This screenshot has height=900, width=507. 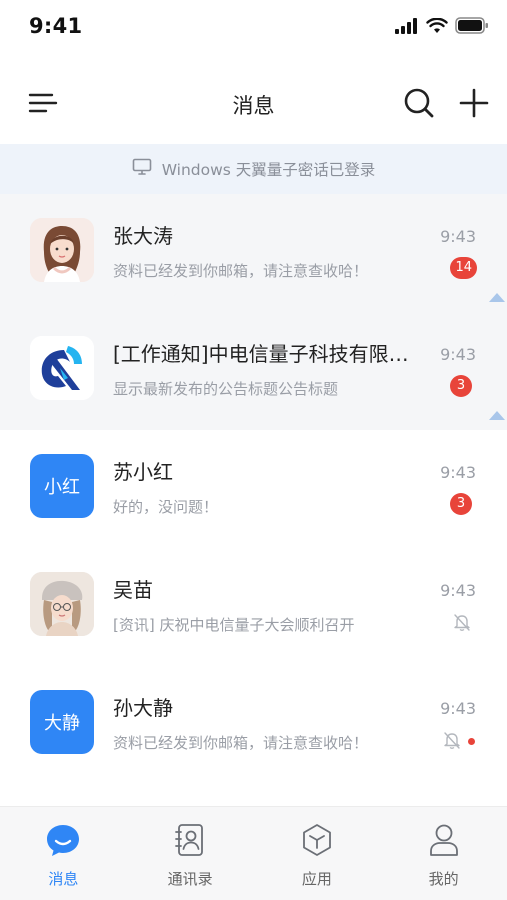 What do you see at coordinates (463, 268) in the screenshot?
I see `unread-badge: 14` at bounding box center [463, 268].